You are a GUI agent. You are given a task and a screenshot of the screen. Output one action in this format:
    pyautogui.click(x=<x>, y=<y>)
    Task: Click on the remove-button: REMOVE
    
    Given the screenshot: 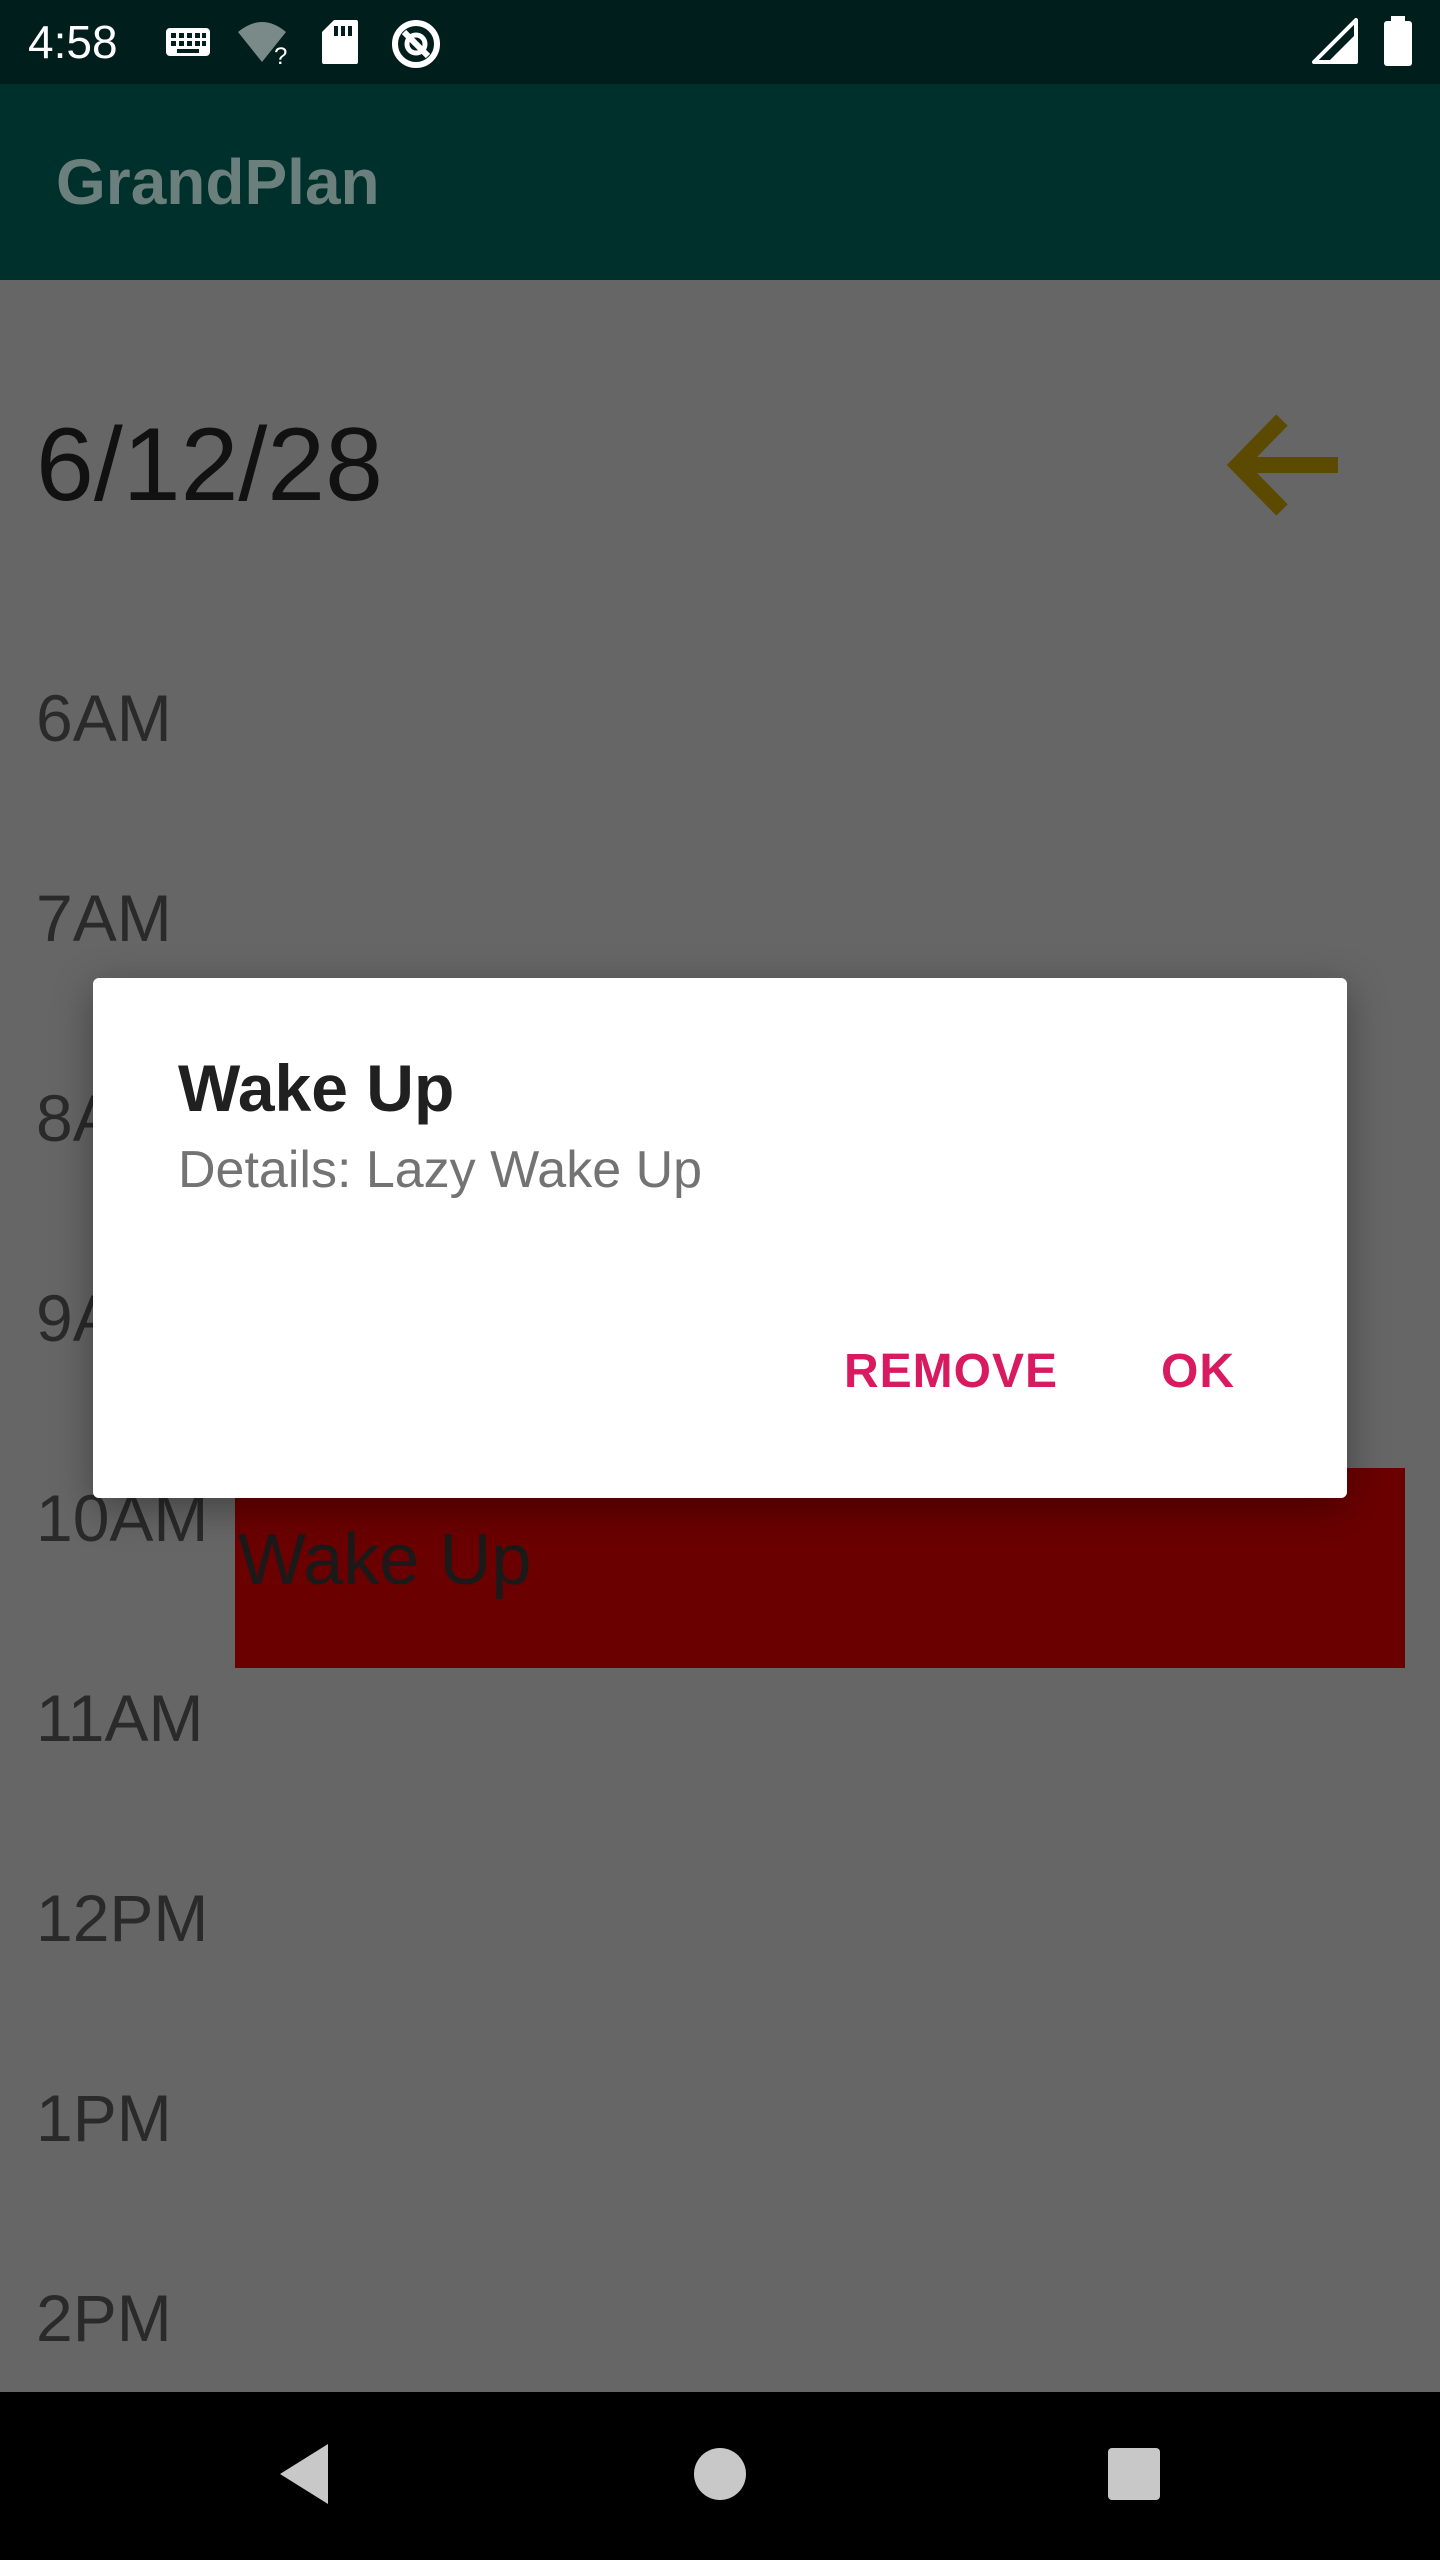 What is the action you would take?
    pyautogui.click(x=951, y=1372)
    